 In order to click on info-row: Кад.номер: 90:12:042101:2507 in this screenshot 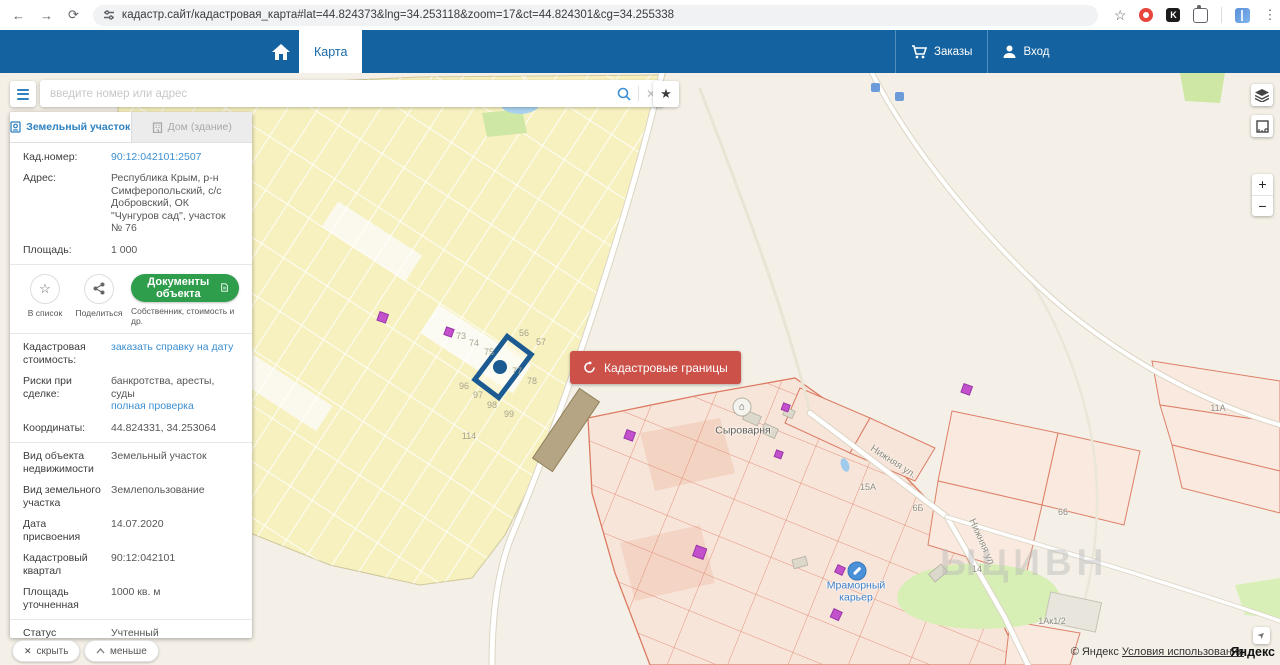, I will do `click(131, 157)`.